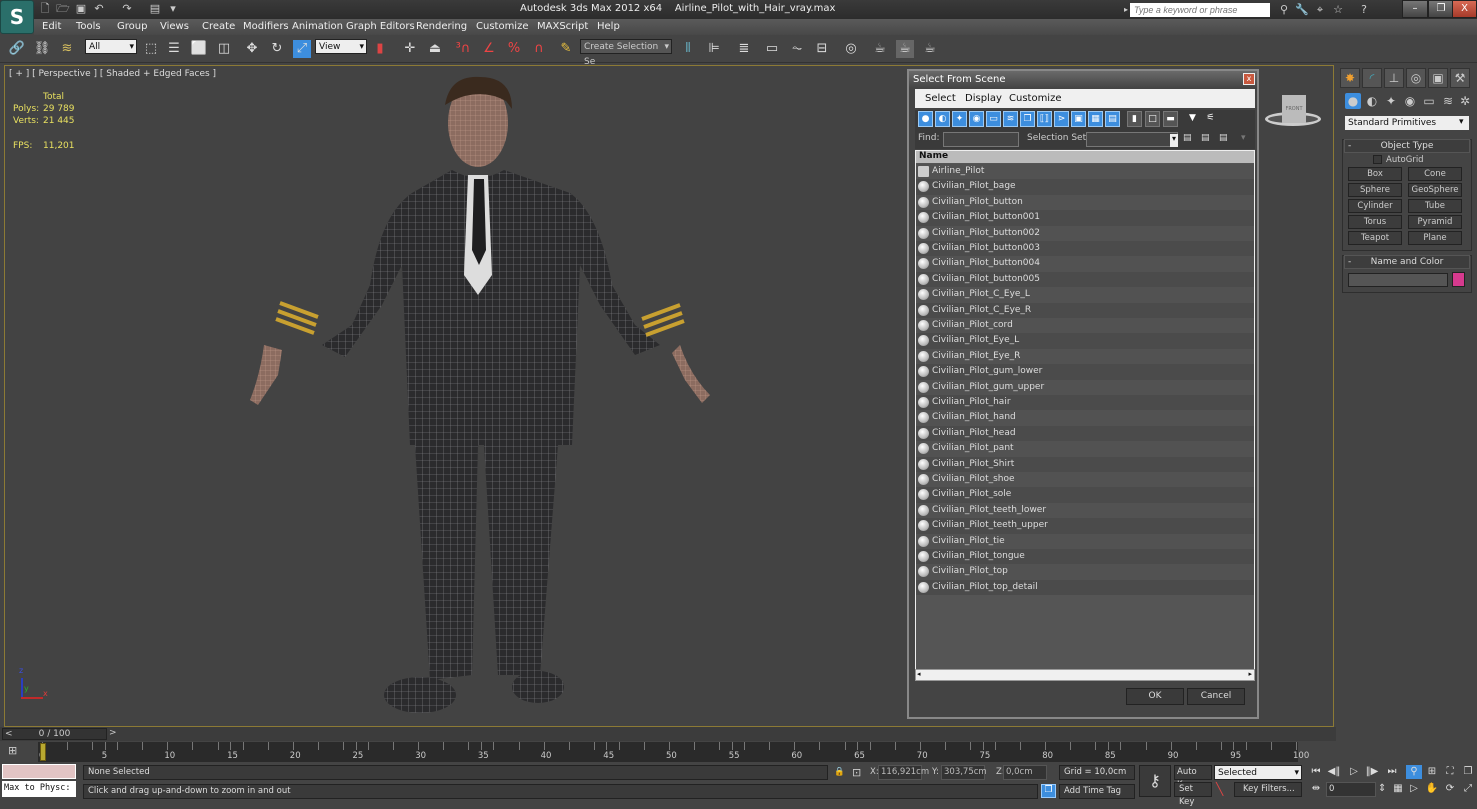 The height and width of the screenshot is (809, 1477). I want to click on zoom-extents-icon: ⛶, so click(1450, 772).